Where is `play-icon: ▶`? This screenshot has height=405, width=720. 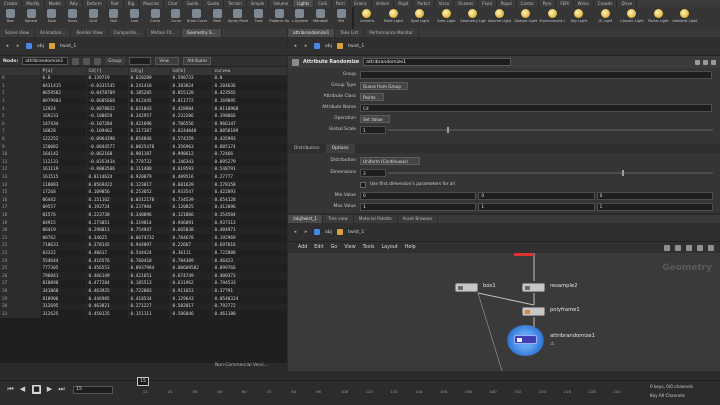 play-icon: ▶ is located at coordinates (49, 389).